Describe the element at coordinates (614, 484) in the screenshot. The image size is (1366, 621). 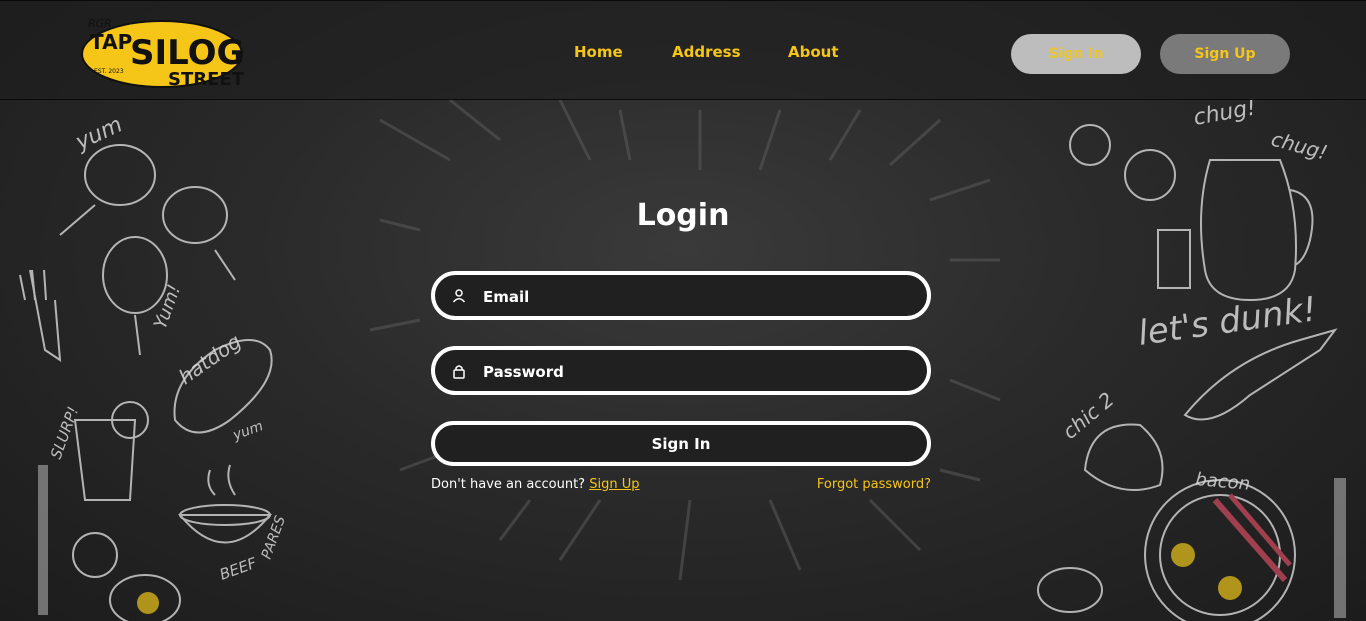
I see `sign-up-link: Sign Up` at that location.